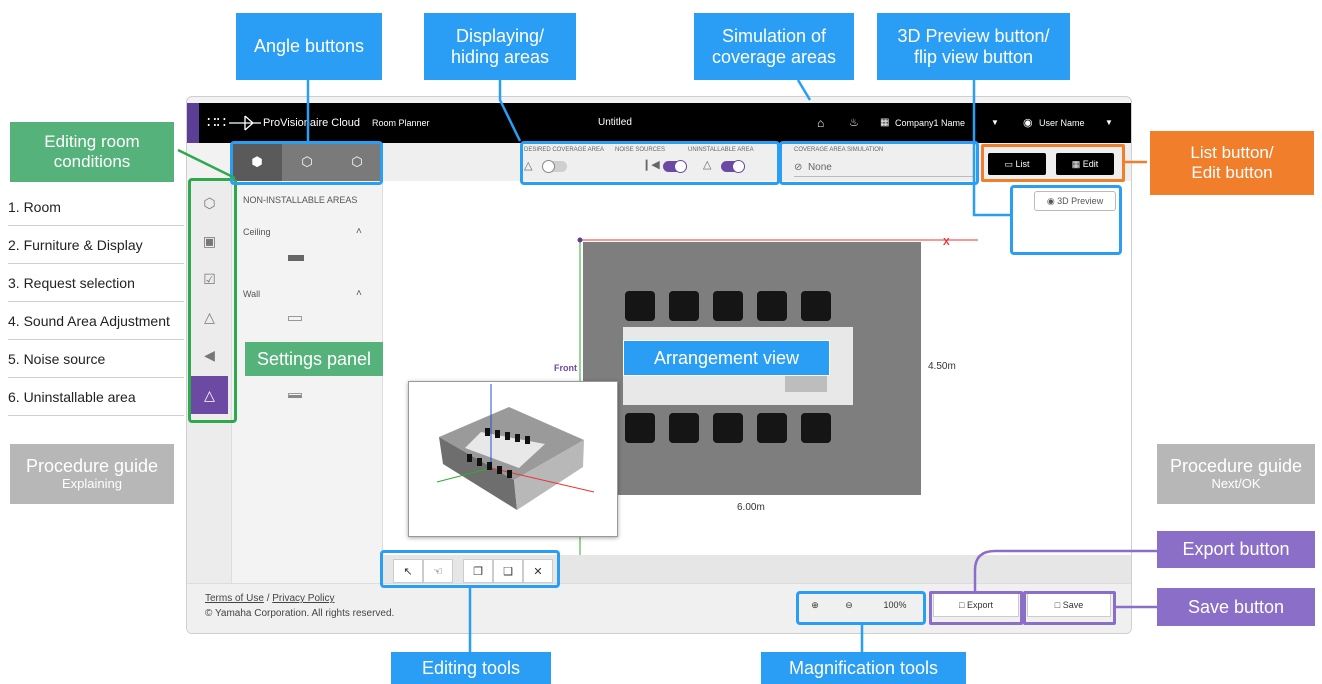 Image resolution: width=1322 pixels, height=684 pixels. Describe the element at coordinates (1236, 466) in the screenshot. I see `callout-line: Procedure guide` at that location.